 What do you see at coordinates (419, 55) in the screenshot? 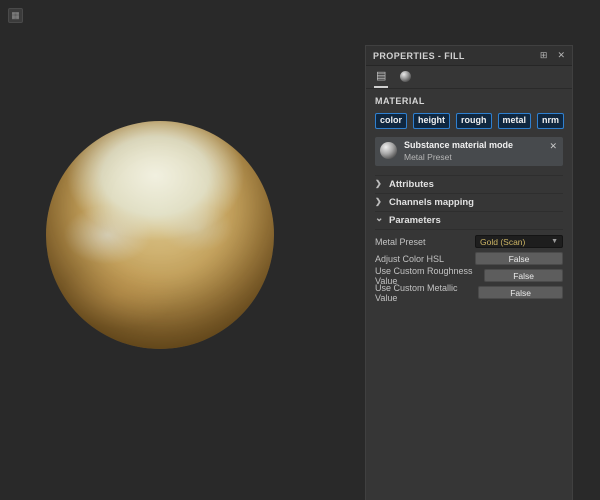
I see `panel-title: PROPERTIES - FILL` at bounding box center [419, 55].